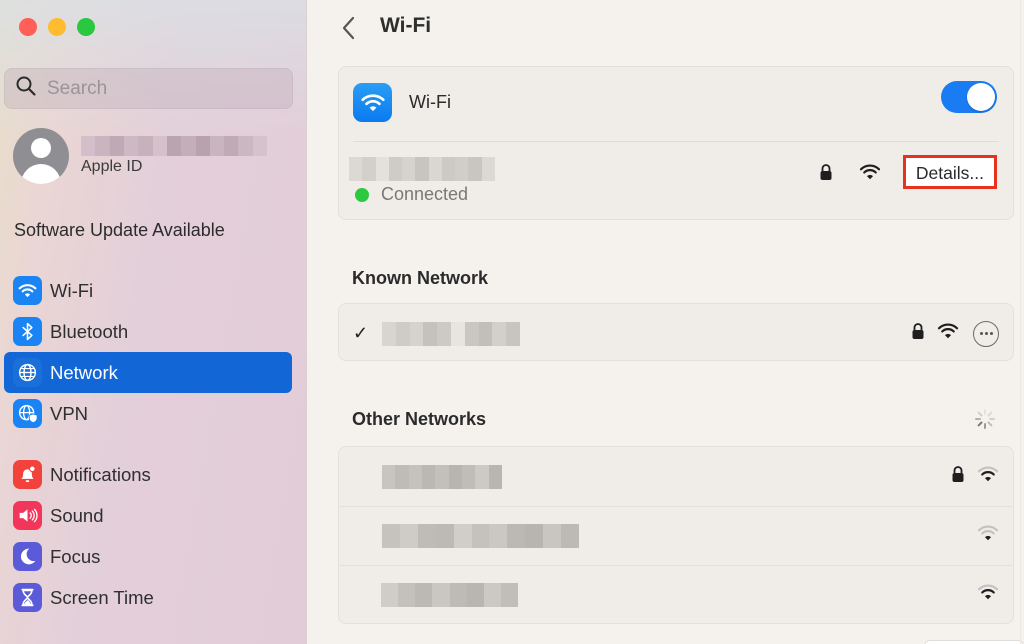 This screenshot has height=644, width=1024. What do you see at coordinates (174, 146) in the screenshot?
I see `account-name-redacted` at bounding box center [174, 146].